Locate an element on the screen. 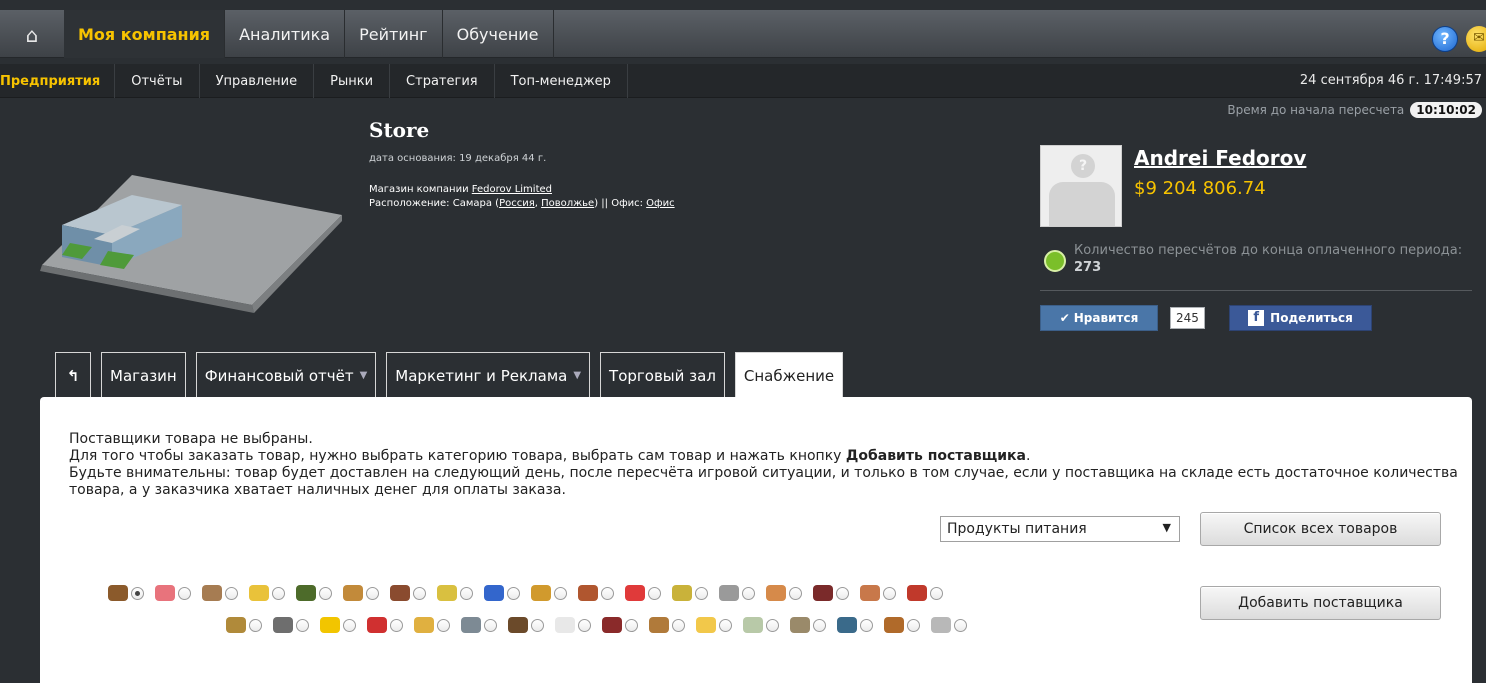 This screenshot has height=683, width=1486. share-button: f Поделиться is located at coordinates (1300, 318).